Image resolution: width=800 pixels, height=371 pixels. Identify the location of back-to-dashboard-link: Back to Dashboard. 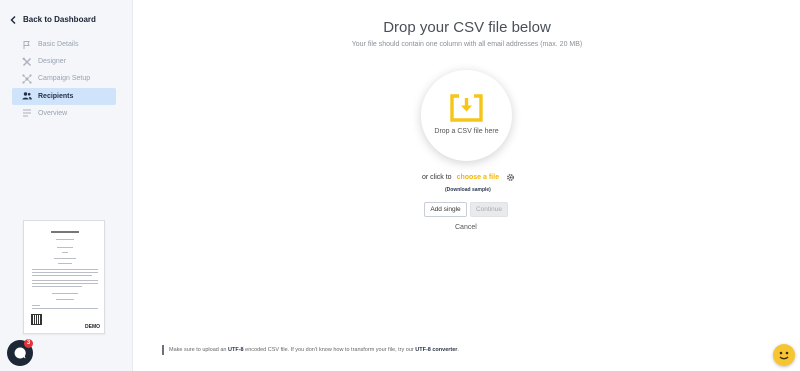
(53, 19).